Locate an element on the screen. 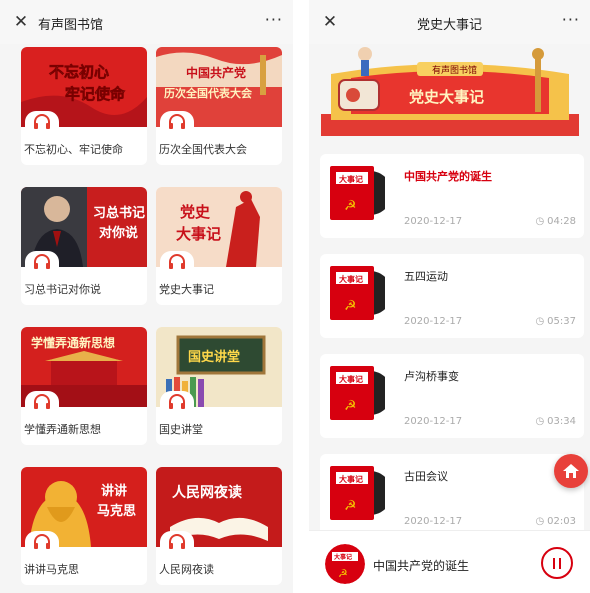 Image resolution: width=590 pixels, height=593 pixels. page-title: 有声图书馆 is located at coordinates (71, 25).